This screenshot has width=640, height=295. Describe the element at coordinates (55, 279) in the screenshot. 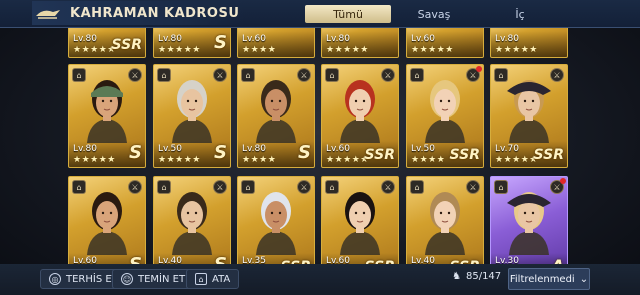

I see `dismiss-icon: ◎` at that location.